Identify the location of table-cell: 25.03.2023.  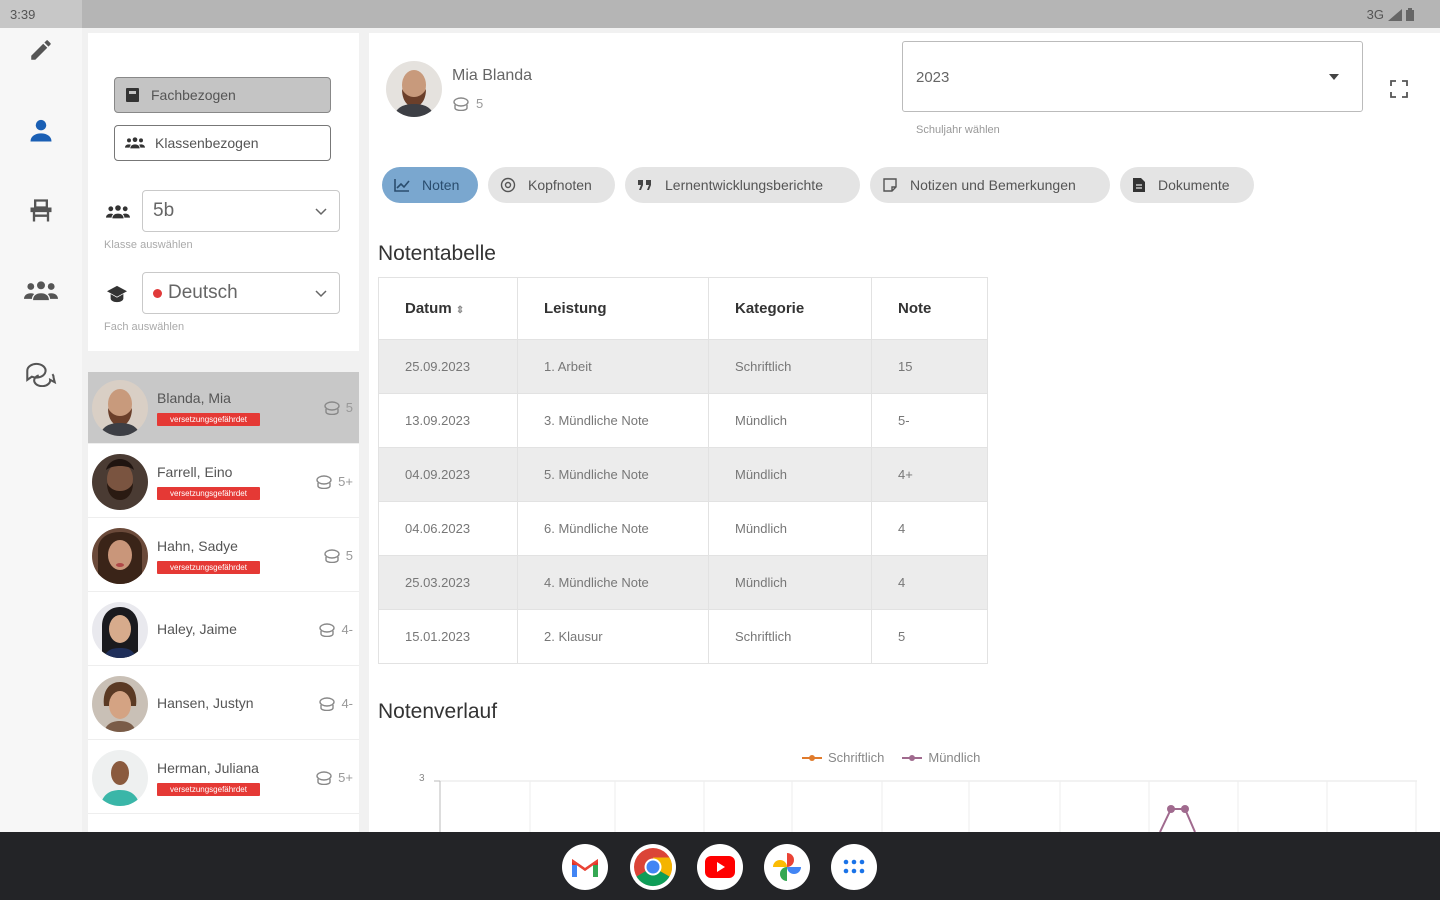
(448, 582).